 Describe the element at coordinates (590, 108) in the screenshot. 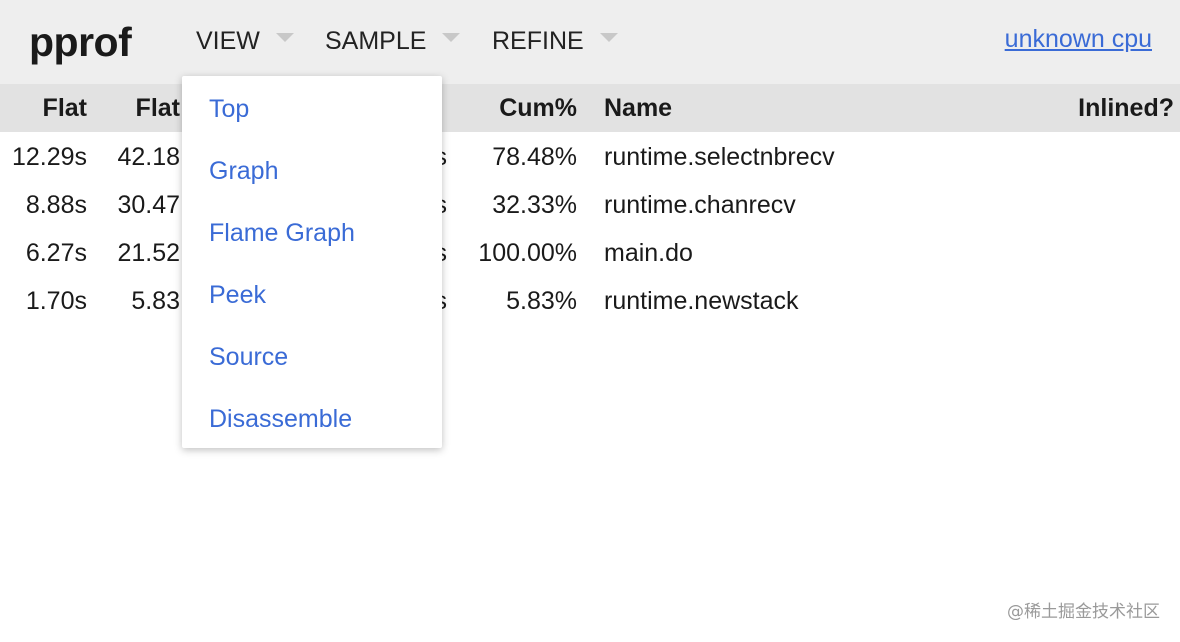

I see `table-header: Flat Flat n Cum% Name Inlined?` at that location.